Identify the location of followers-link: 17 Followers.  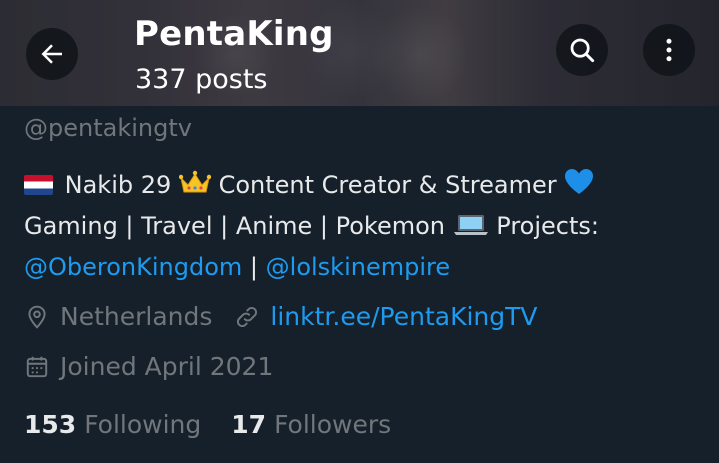
(311, 424).